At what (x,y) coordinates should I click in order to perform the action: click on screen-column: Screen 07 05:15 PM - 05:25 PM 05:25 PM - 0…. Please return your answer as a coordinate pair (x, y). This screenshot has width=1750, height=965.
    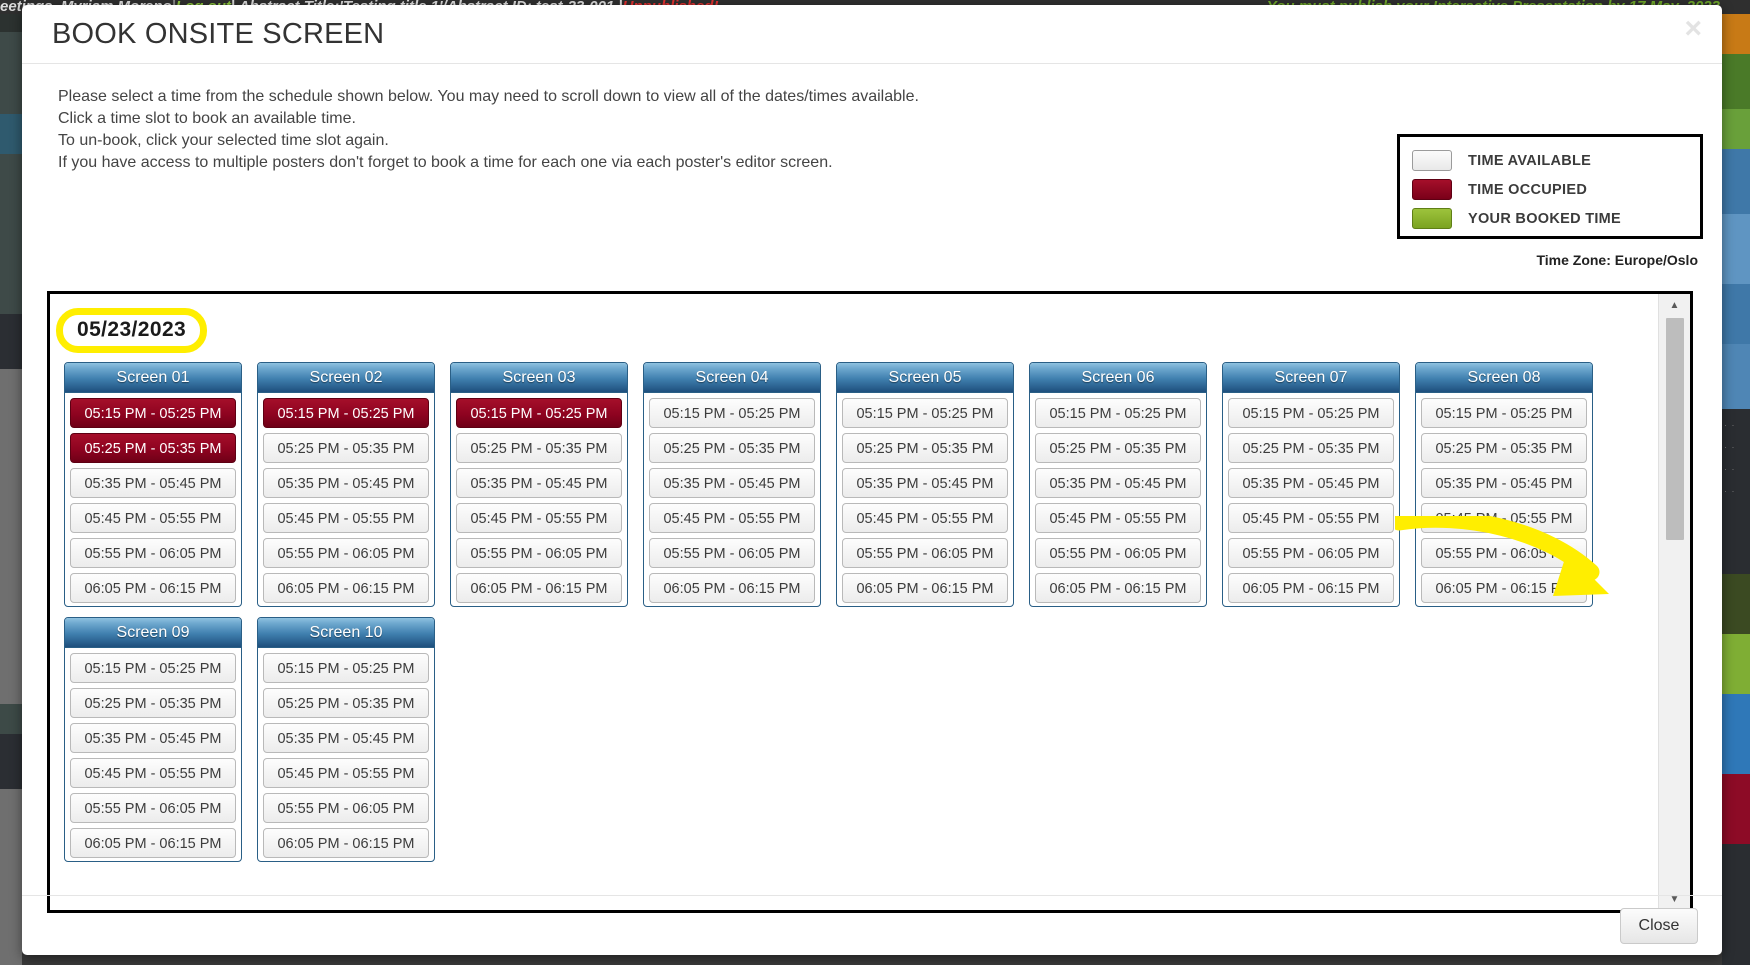
    Looking at the image, I should click on (1311, 484).